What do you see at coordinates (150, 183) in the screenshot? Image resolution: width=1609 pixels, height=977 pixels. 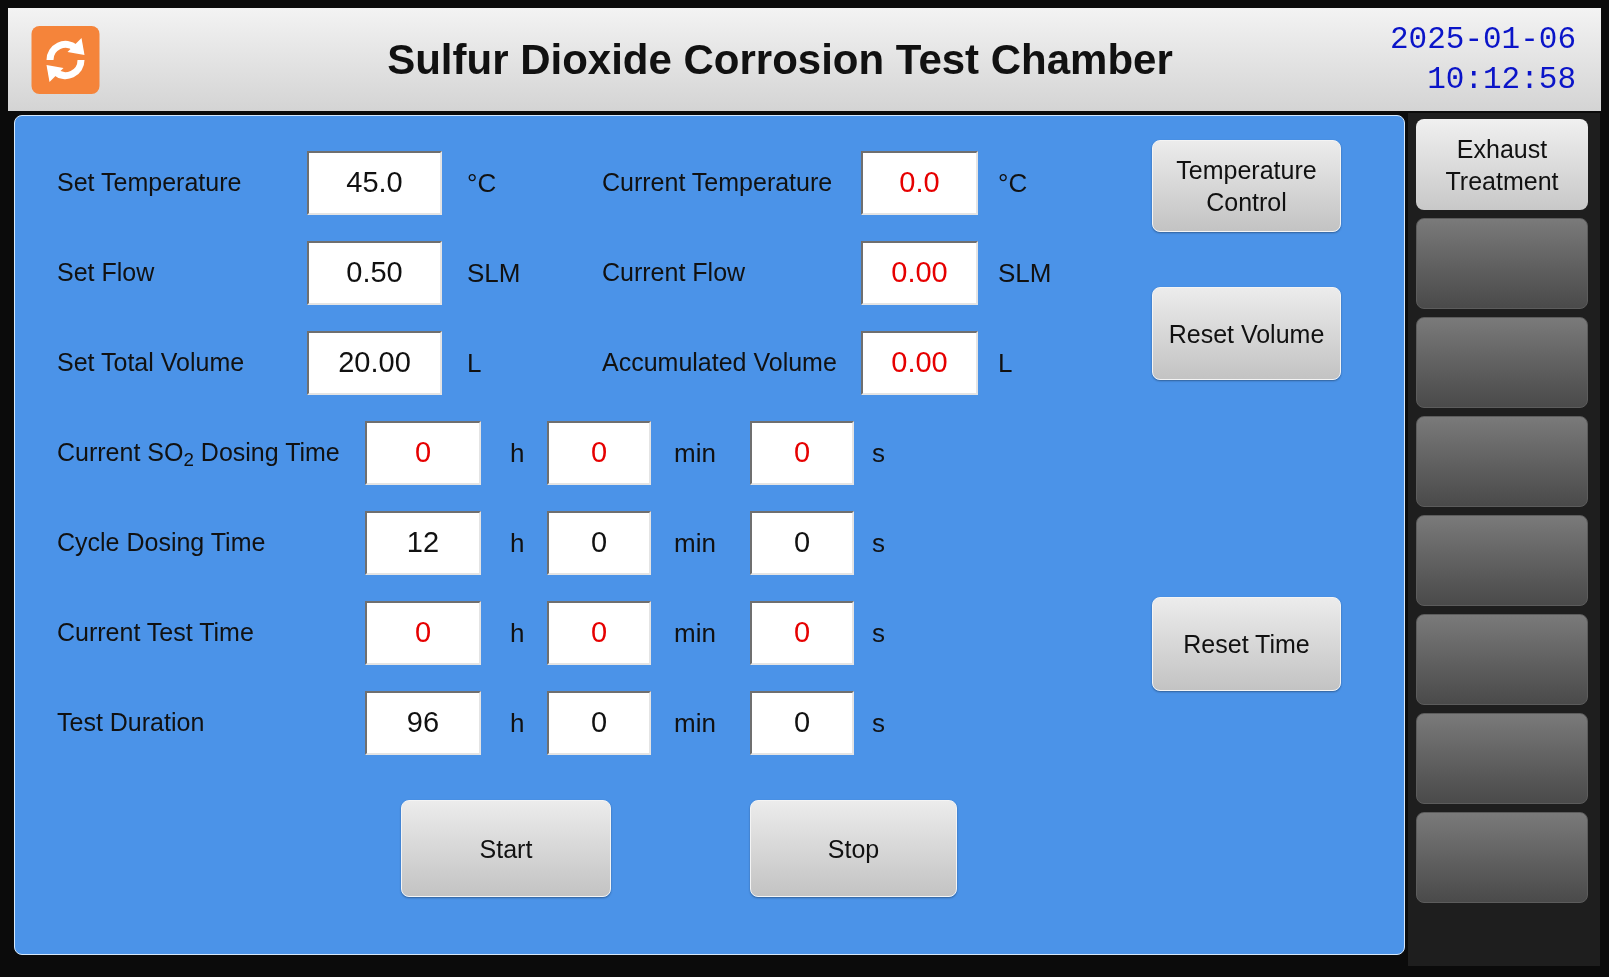 I see `field-label: Set Temperature` at bounding box center [150, 183].